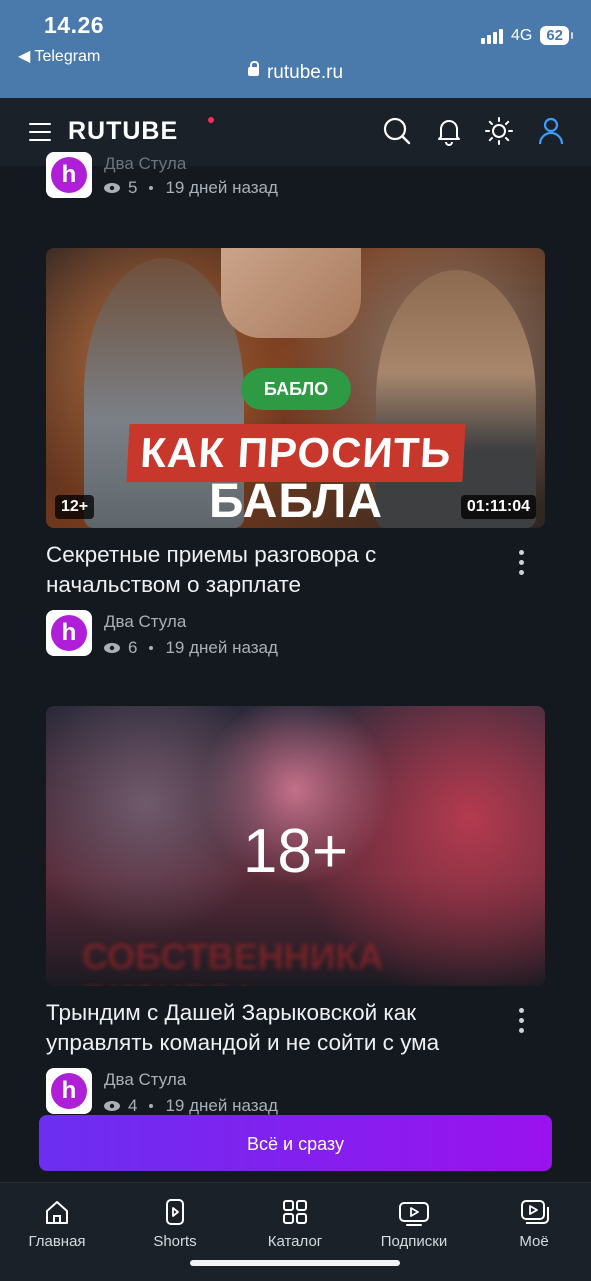 This screenshot has width=591, height=1281. I want to click on home-icon, so click(57, 1212).